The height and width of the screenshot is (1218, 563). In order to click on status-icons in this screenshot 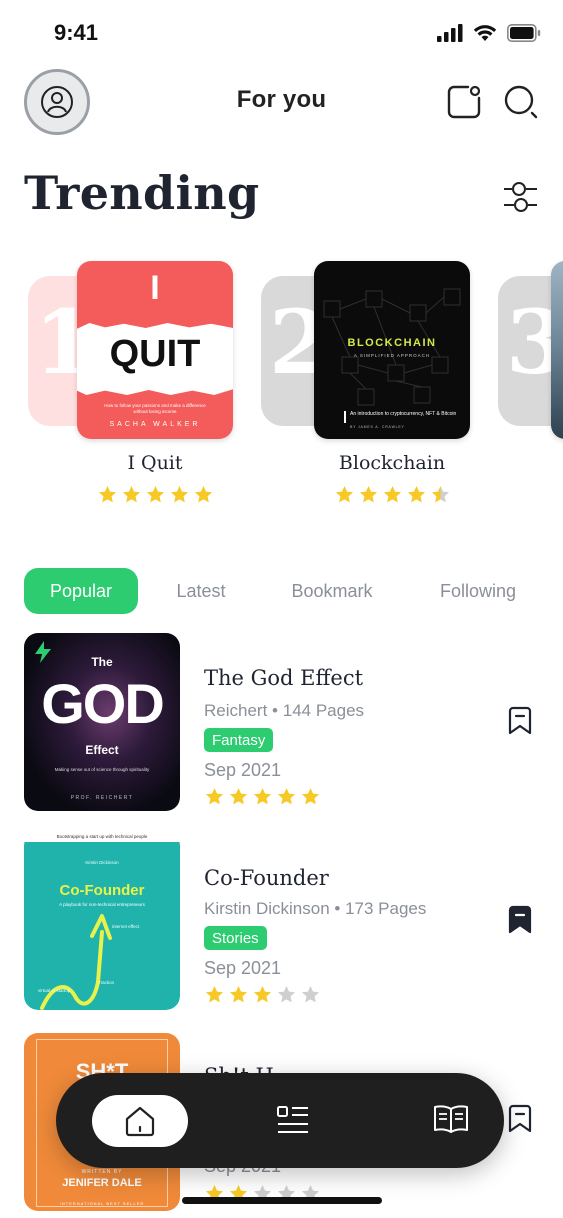, I will do `click(489, 33)`.